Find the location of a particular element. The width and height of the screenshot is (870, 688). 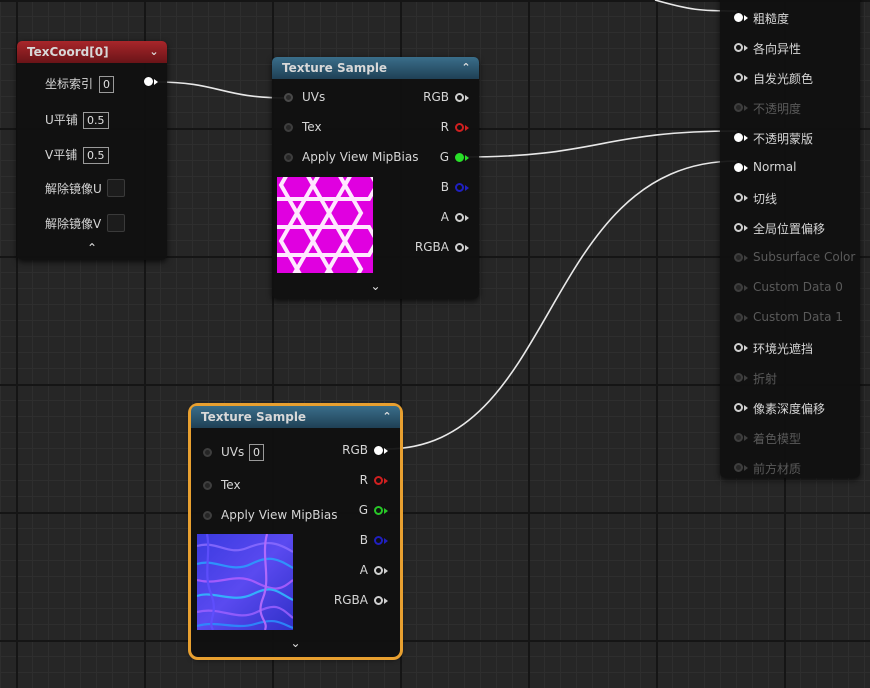

material-input-label: 环境光遮挡 is located at coordinates (783, 349).